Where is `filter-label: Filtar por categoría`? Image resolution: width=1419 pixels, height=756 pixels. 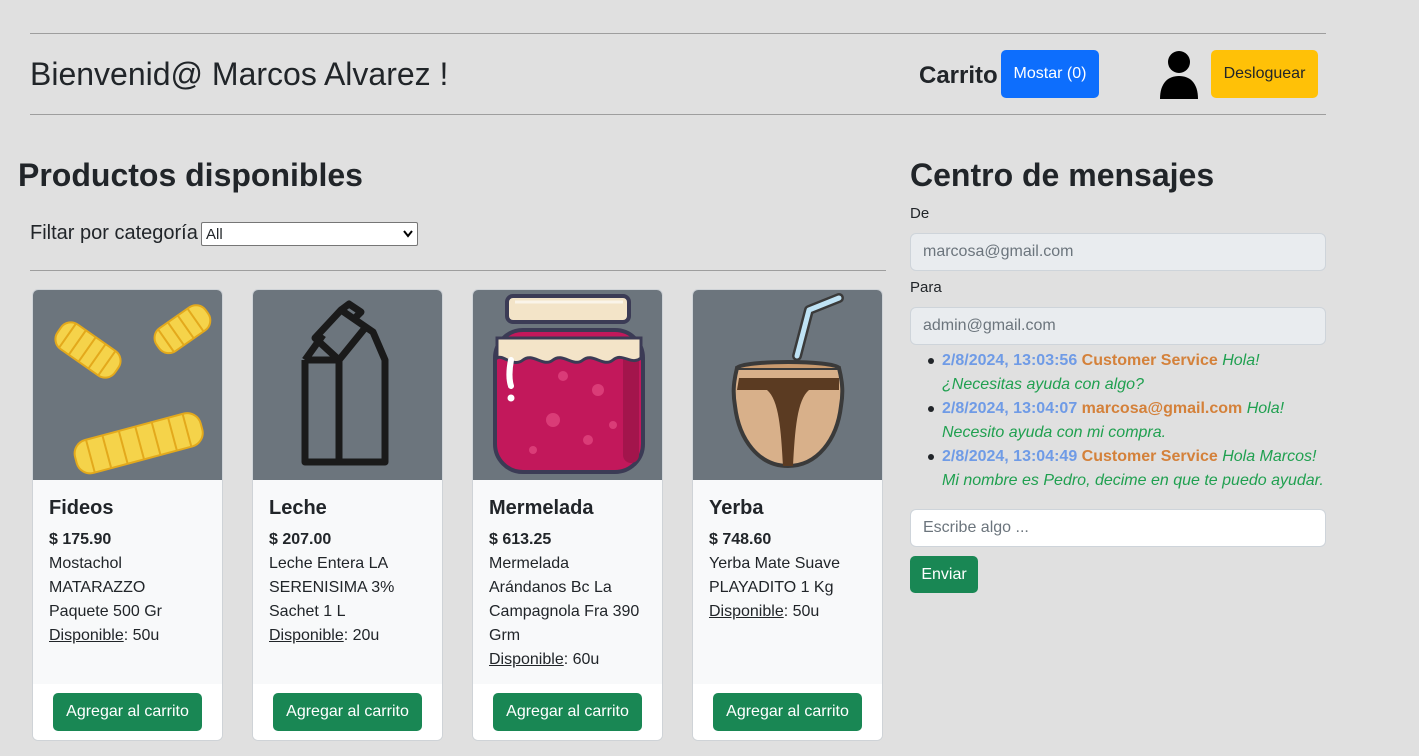
filter-label: Filtar por categoría is located at coordinates (114, 233).